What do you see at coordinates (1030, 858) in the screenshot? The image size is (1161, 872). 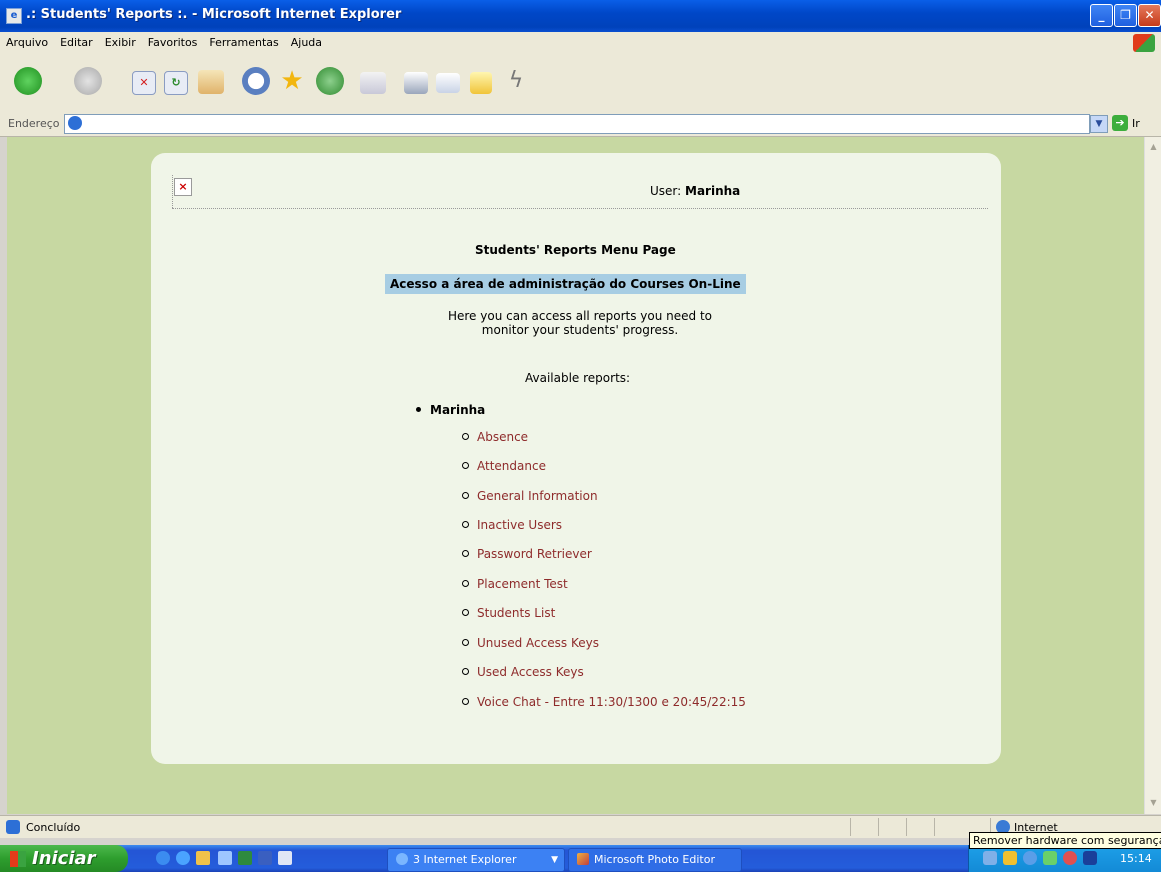 I see `messenger-tray-icon` at bounding box center [1030, 858].